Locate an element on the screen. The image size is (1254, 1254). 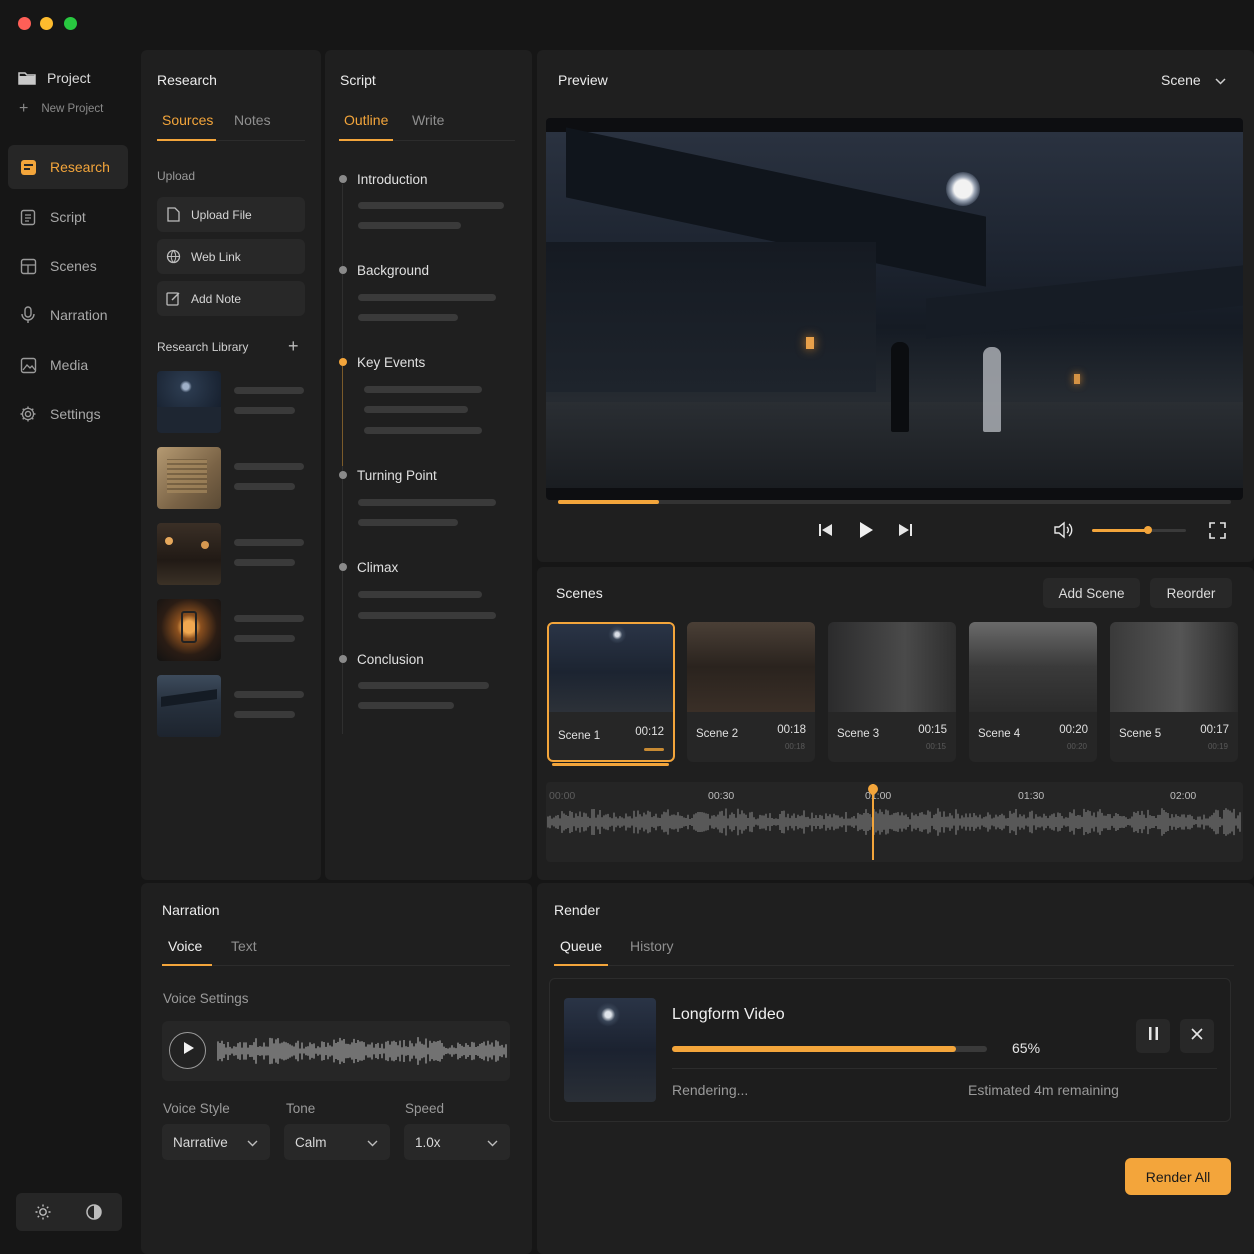
outline-item-conclusion: Conclusion is located at coordinates (390, 659).